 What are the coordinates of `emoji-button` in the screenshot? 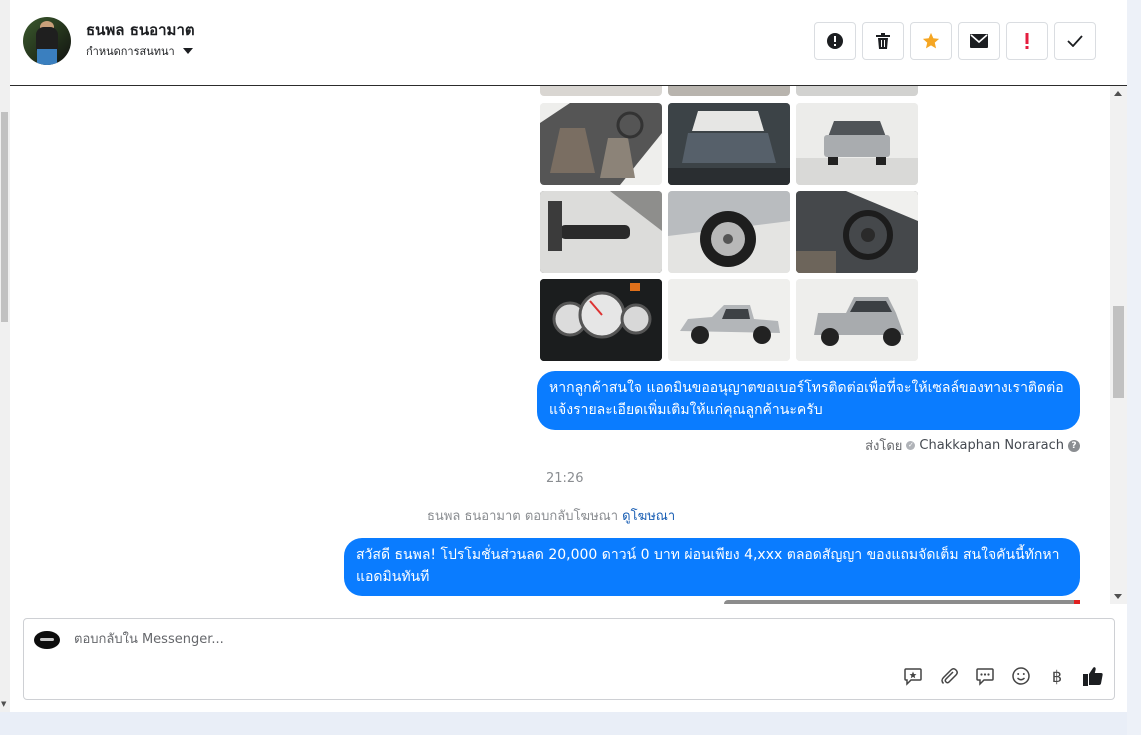 It's located at (1021, 676).